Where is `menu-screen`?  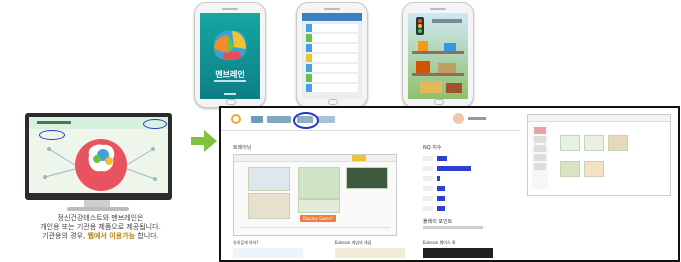
menu-screen is located at coordinates (332, 56).